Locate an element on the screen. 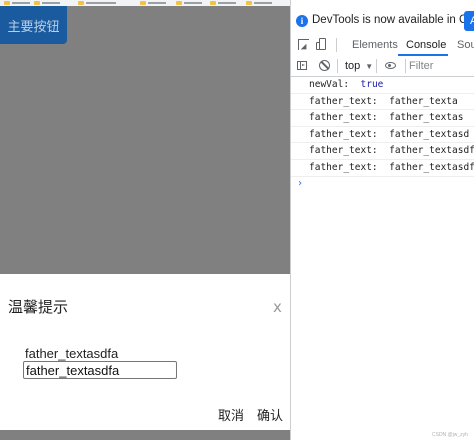 The width and height of the screenshot is (474, 440). primary-button: 主要按钮 is located at coordinates (33, 25).